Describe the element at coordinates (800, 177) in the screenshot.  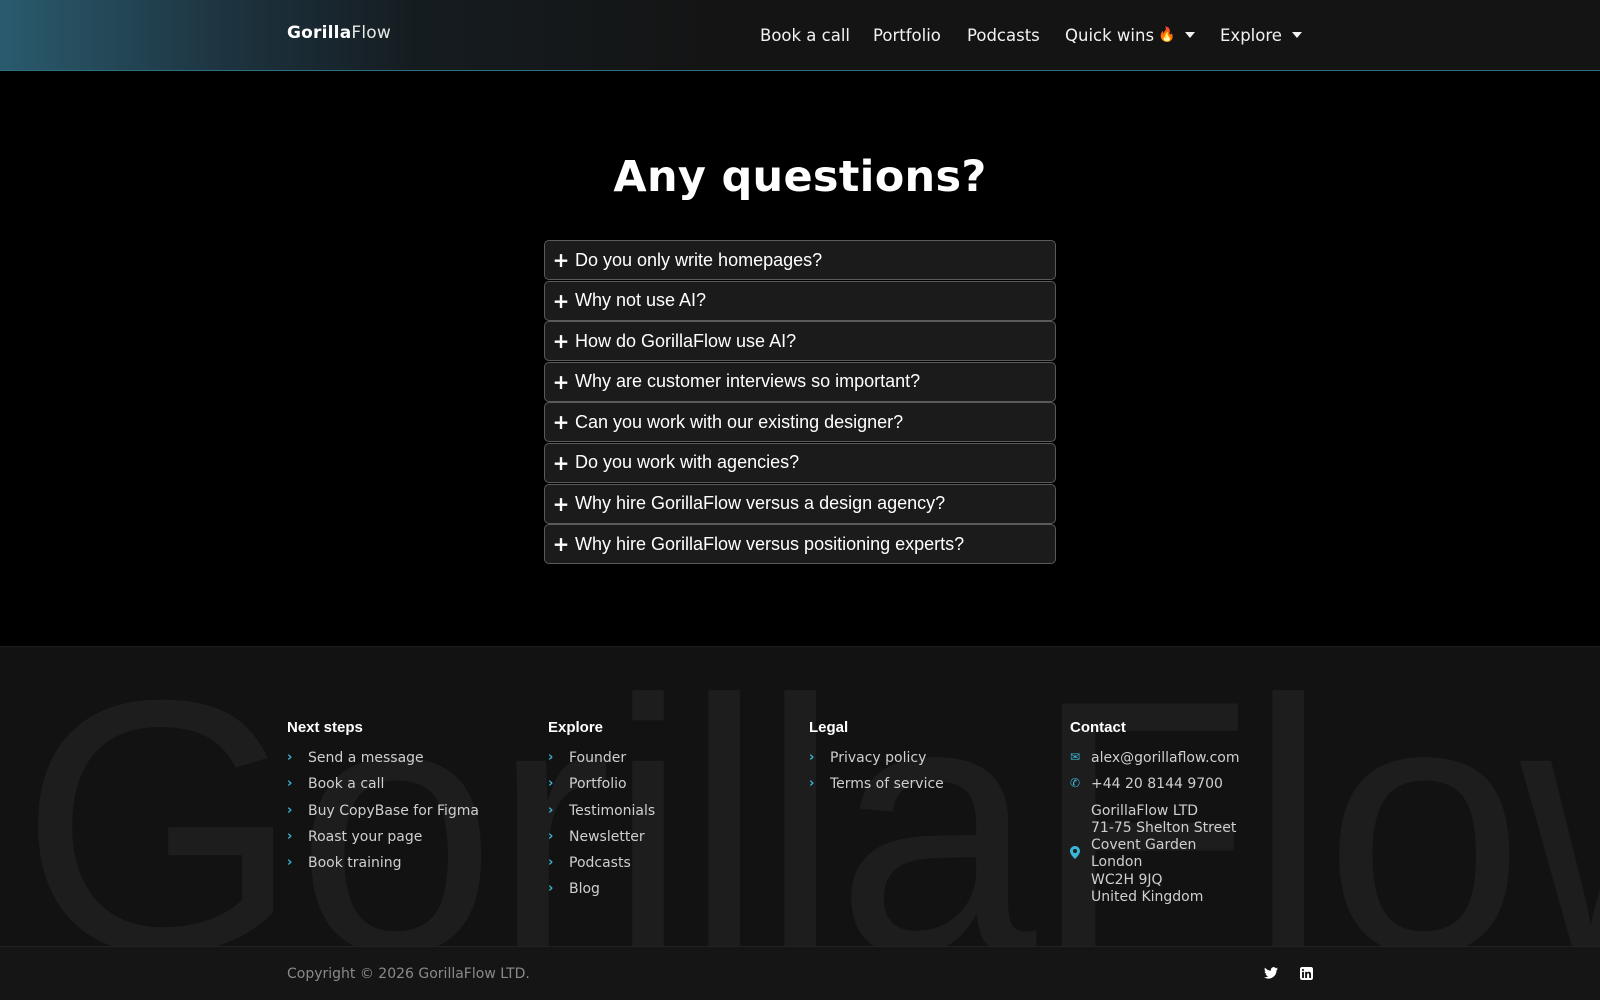
I see `faq-title: Any questions?` at that location.